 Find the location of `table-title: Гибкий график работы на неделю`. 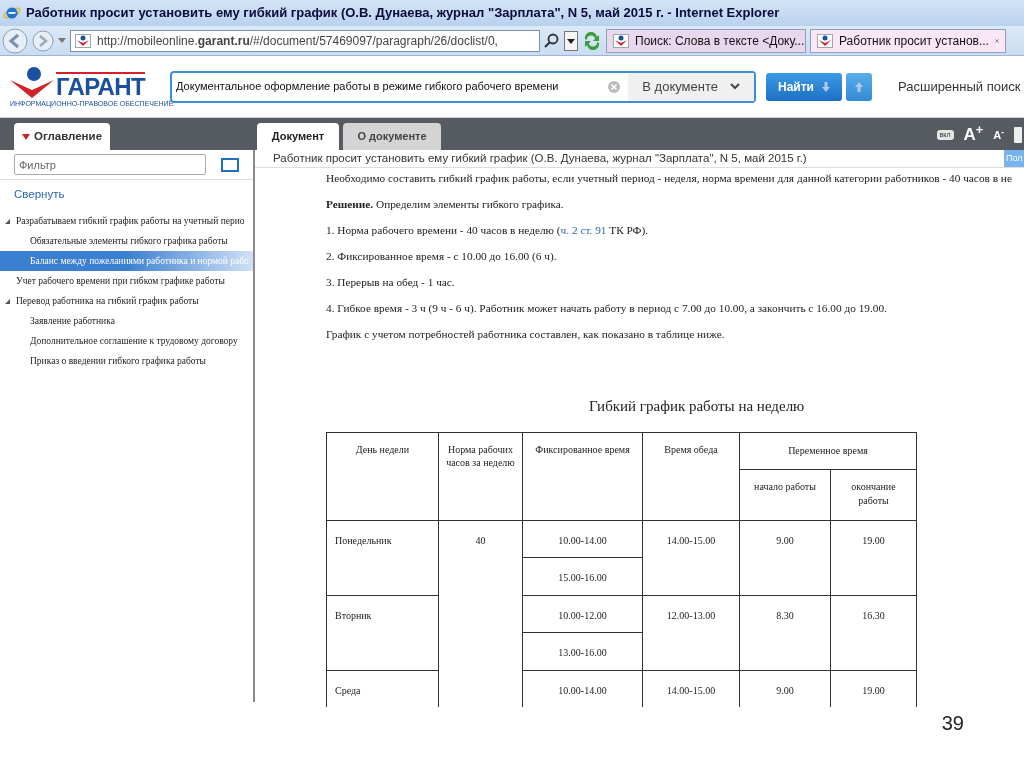

table-title: Гибкий график работы на неделю is located at coordinates (697, 407).